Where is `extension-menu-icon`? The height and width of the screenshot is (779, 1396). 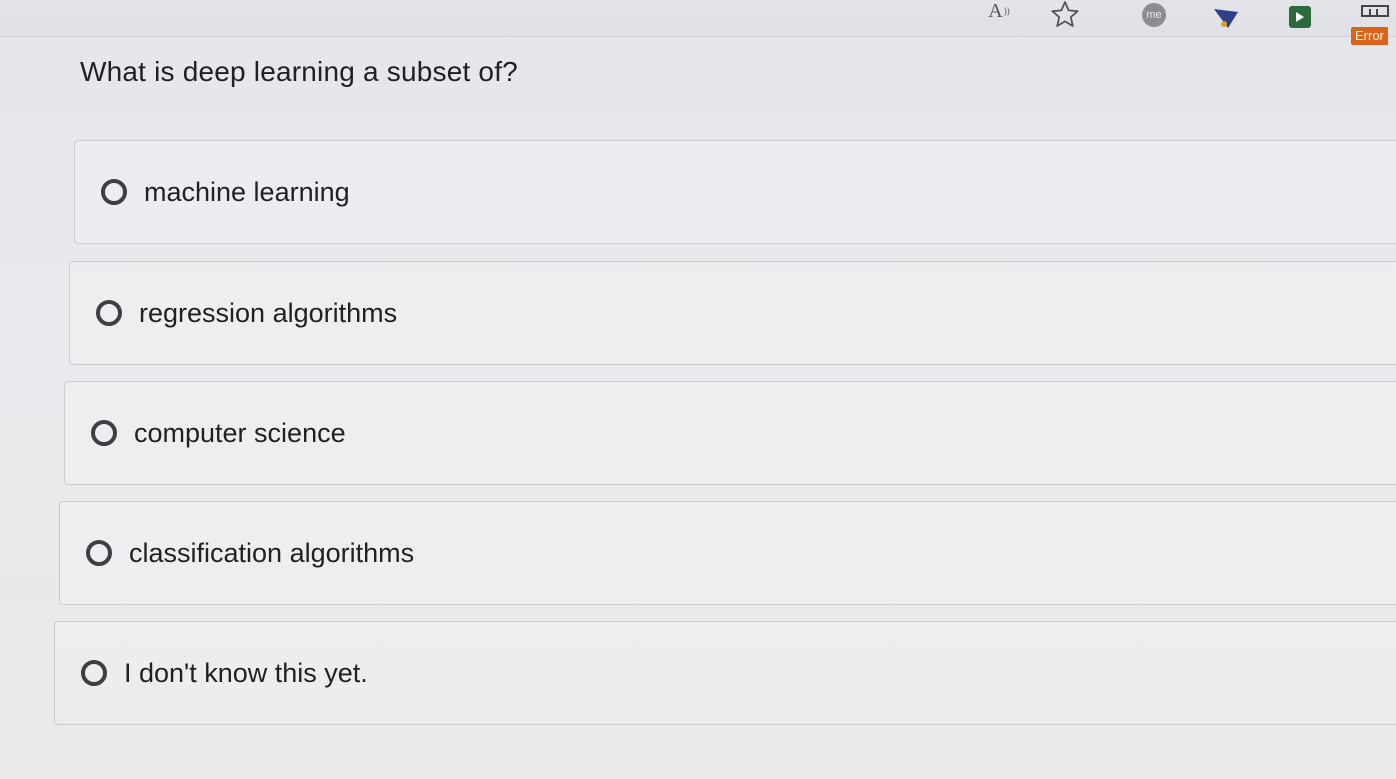
extension-menu-icon is located at coordinates (1375, 11).